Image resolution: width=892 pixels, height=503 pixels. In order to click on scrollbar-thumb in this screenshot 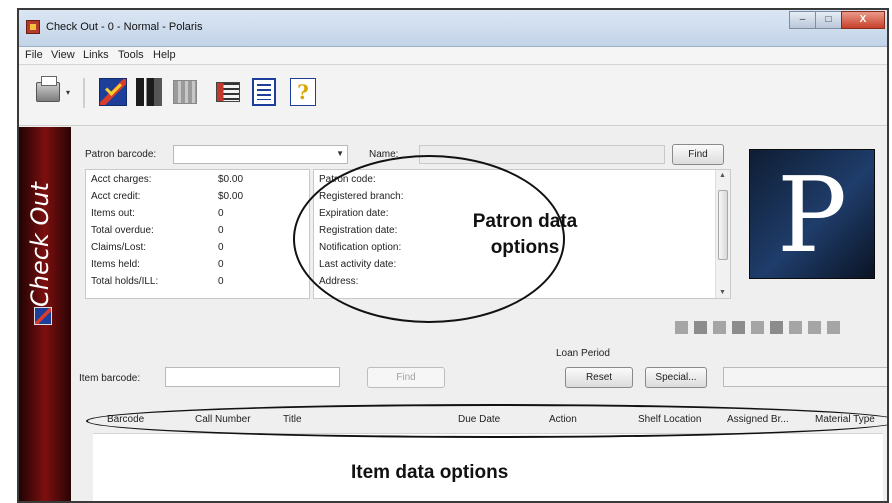, I will do `click(723, 225)`.